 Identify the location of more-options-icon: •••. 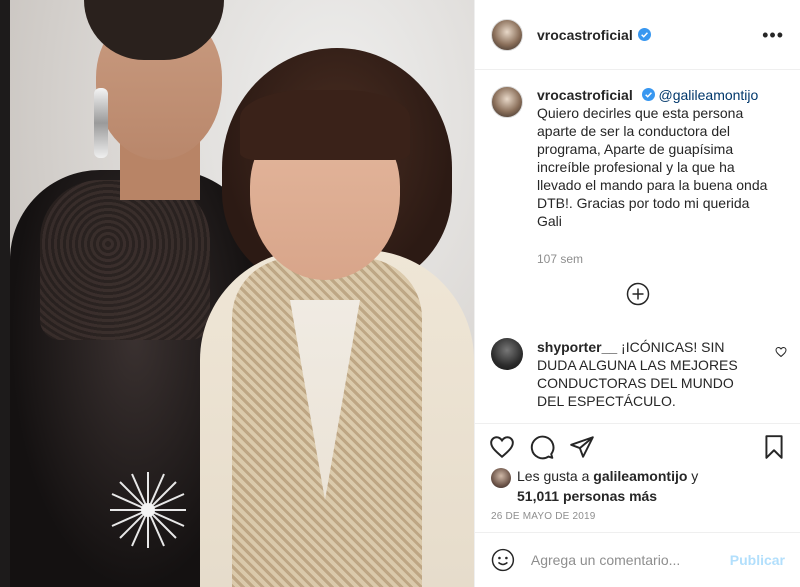
(773, 35).